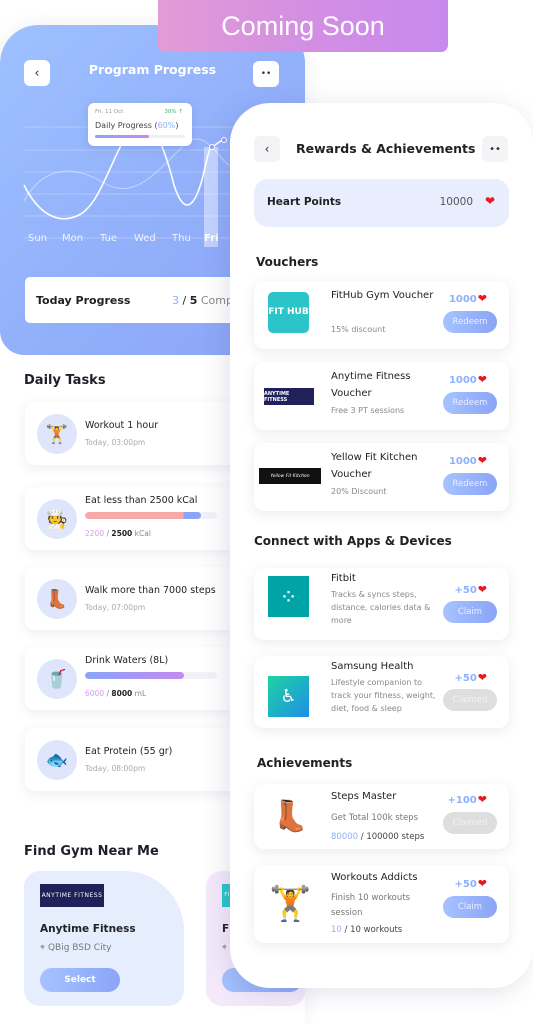 This screenshot has height=1024, width=533. Describe the element at coordinates (91, 851) in the screenshot. I see `find-gym-title: Find Gym Near Me` at that location.